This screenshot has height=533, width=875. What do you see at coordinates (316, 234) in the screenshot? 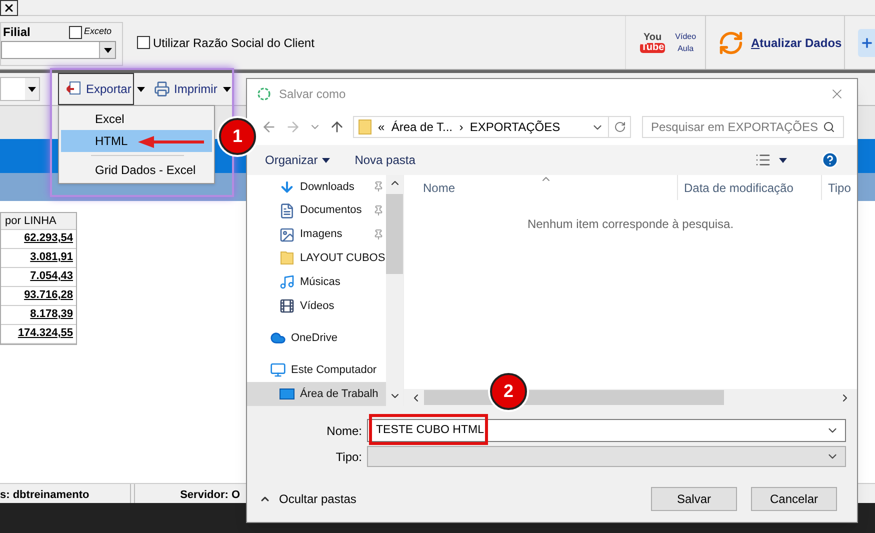
I see `nav-item: Imagens` at bounding box center [316, 234].